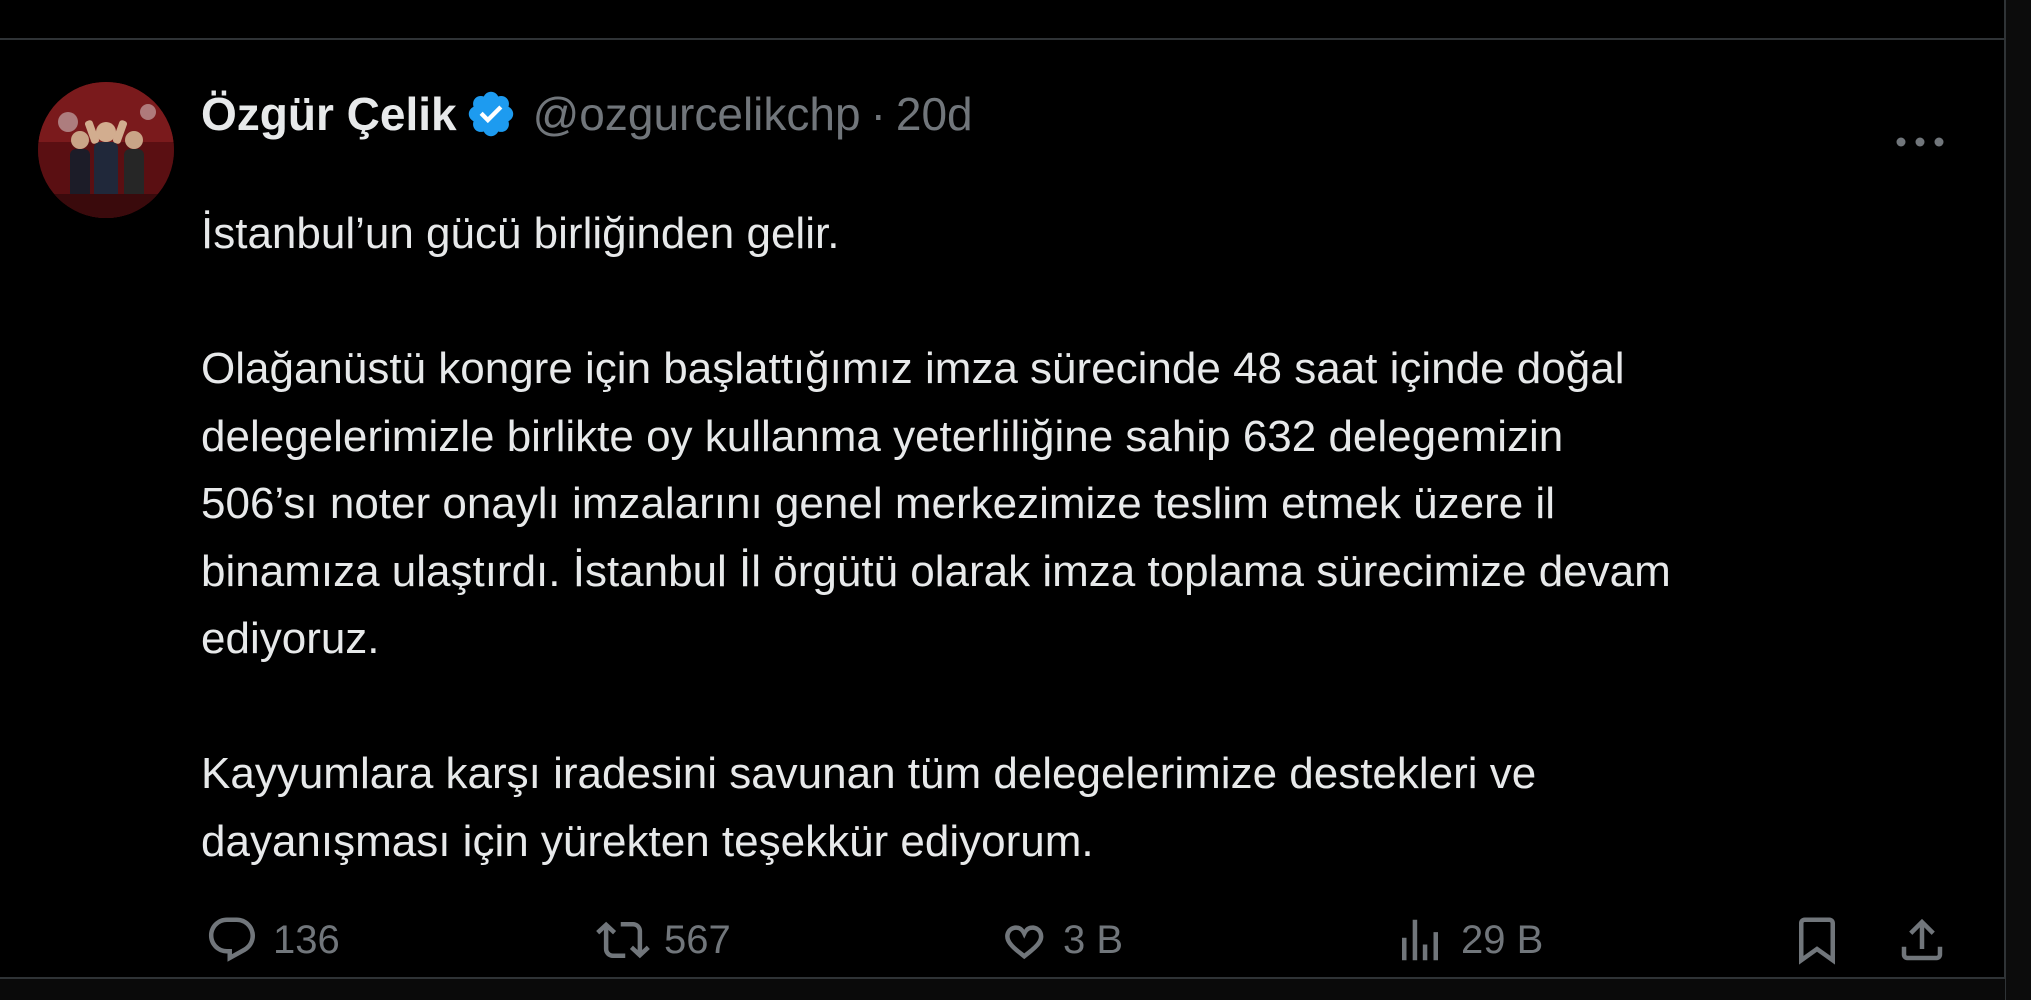 This screenshot has width=2031, height=1000. Describe the element at coordinates (697, 939) in the screenshot. I see `repost-count: 567` at that location.